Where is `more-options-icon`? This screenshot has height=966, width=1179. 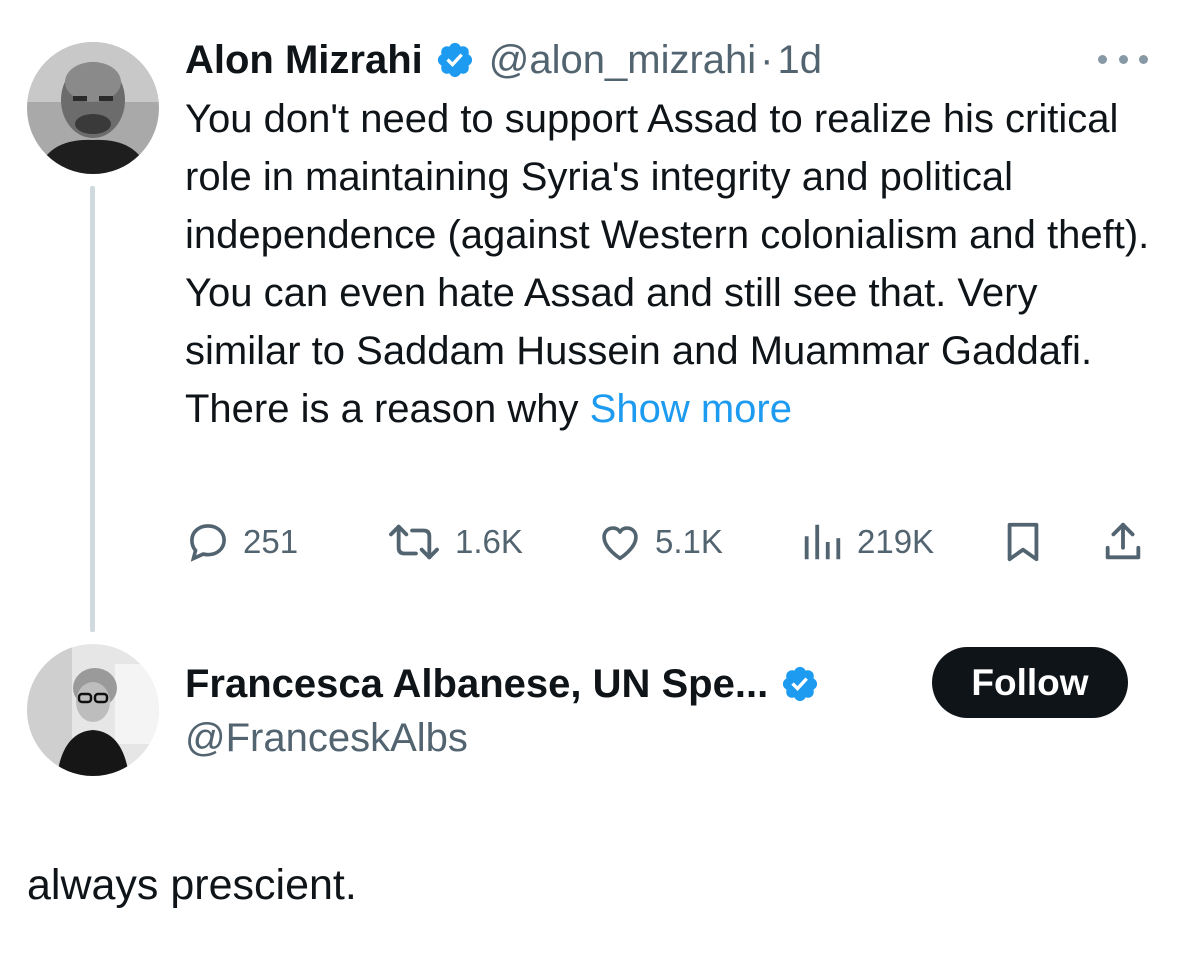
more-options-icon is located at coordinates (1123, 59).